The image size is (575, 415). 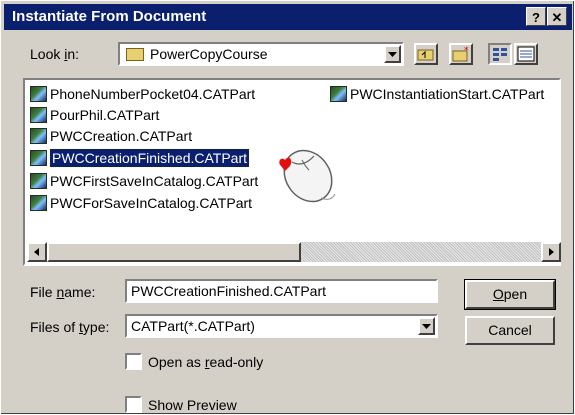 I want to click on lookin-dropdown-button, so click(x=392, y=54).